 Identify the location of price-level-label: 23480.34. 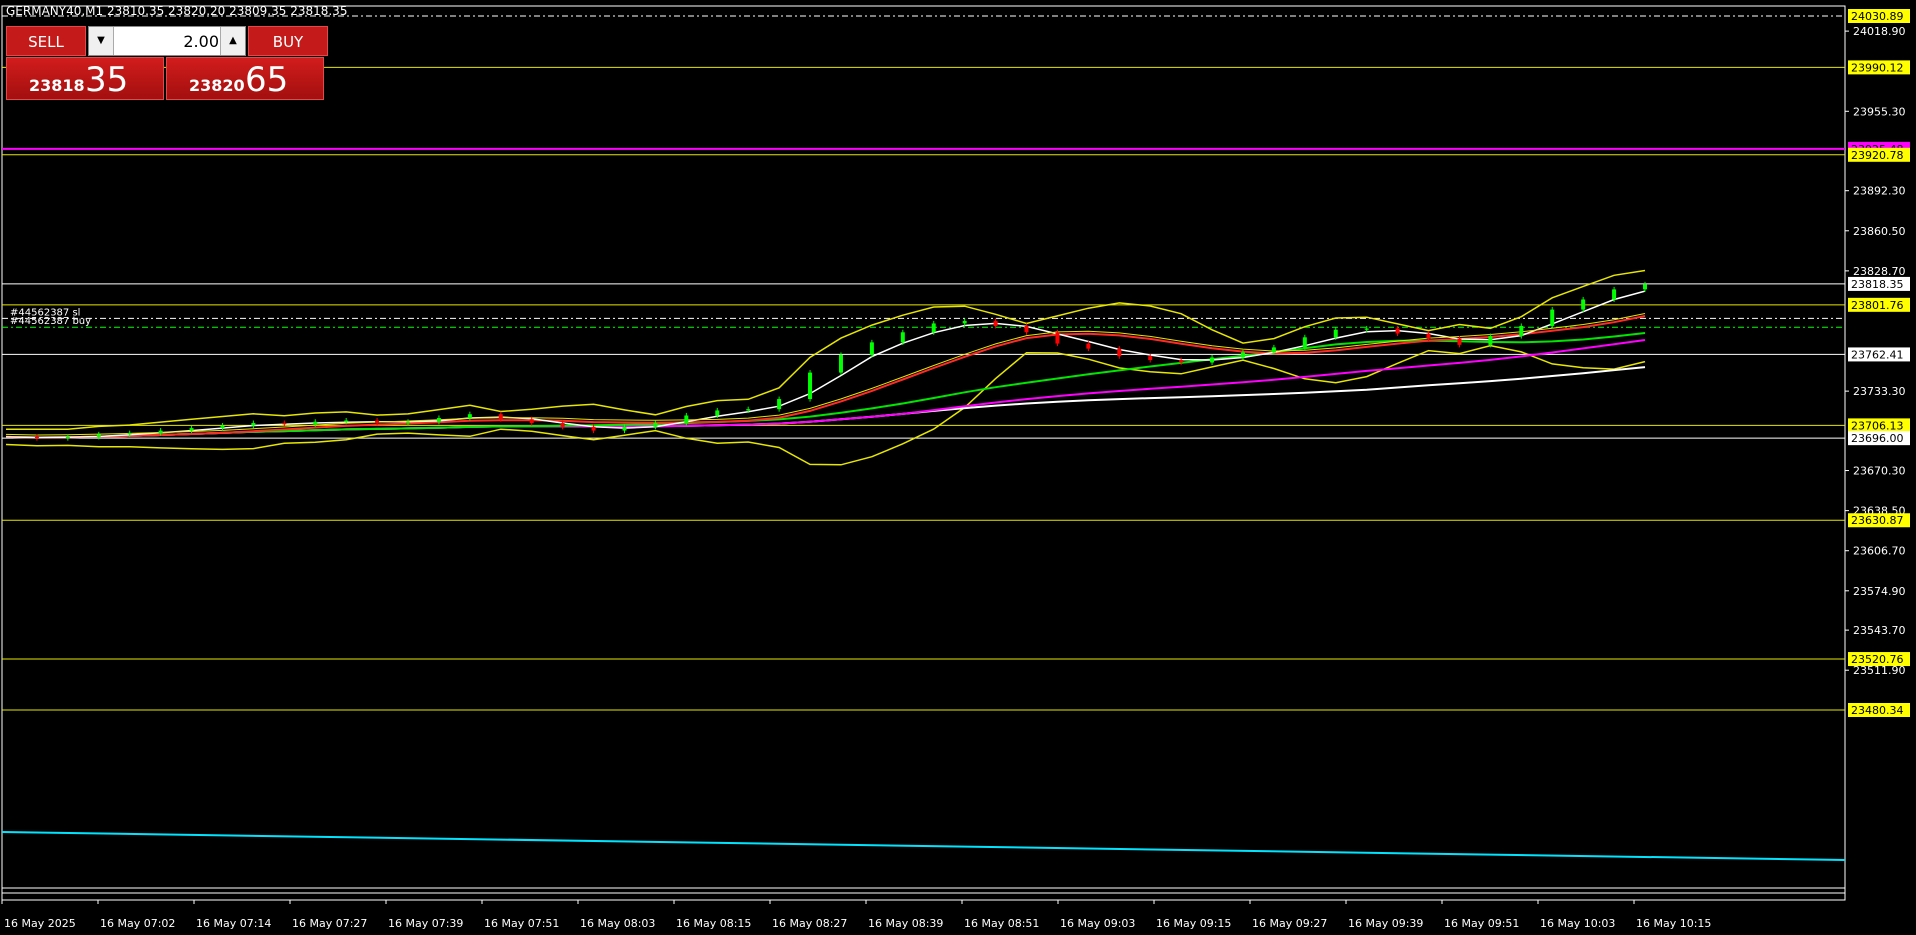
(1877, 710).